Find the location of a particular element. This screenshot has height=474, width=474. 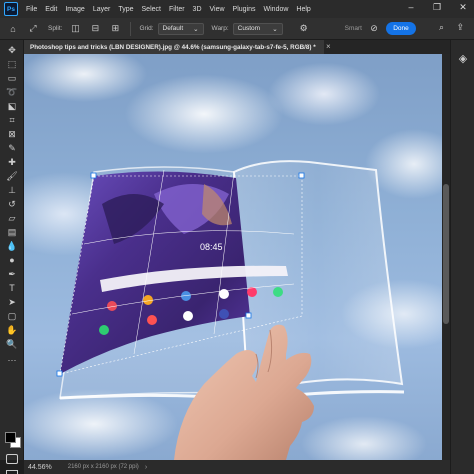

transform-icon: ⤢ is located at coordinates (33, 29).